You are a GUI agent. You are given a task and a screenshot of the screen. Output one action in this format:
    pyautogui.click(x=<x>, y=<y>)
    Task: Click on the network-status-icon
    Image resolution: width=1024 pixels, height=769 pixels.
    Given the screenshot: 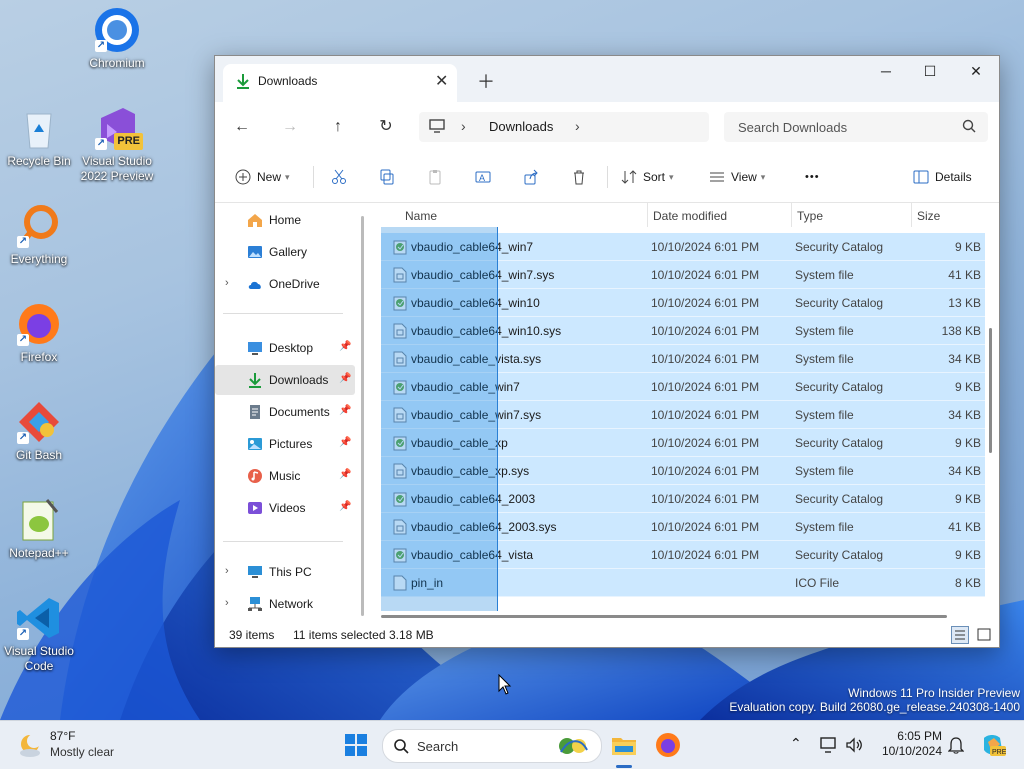 What is the action you would take?
    pyautogui.click(x=829, y=745)
    